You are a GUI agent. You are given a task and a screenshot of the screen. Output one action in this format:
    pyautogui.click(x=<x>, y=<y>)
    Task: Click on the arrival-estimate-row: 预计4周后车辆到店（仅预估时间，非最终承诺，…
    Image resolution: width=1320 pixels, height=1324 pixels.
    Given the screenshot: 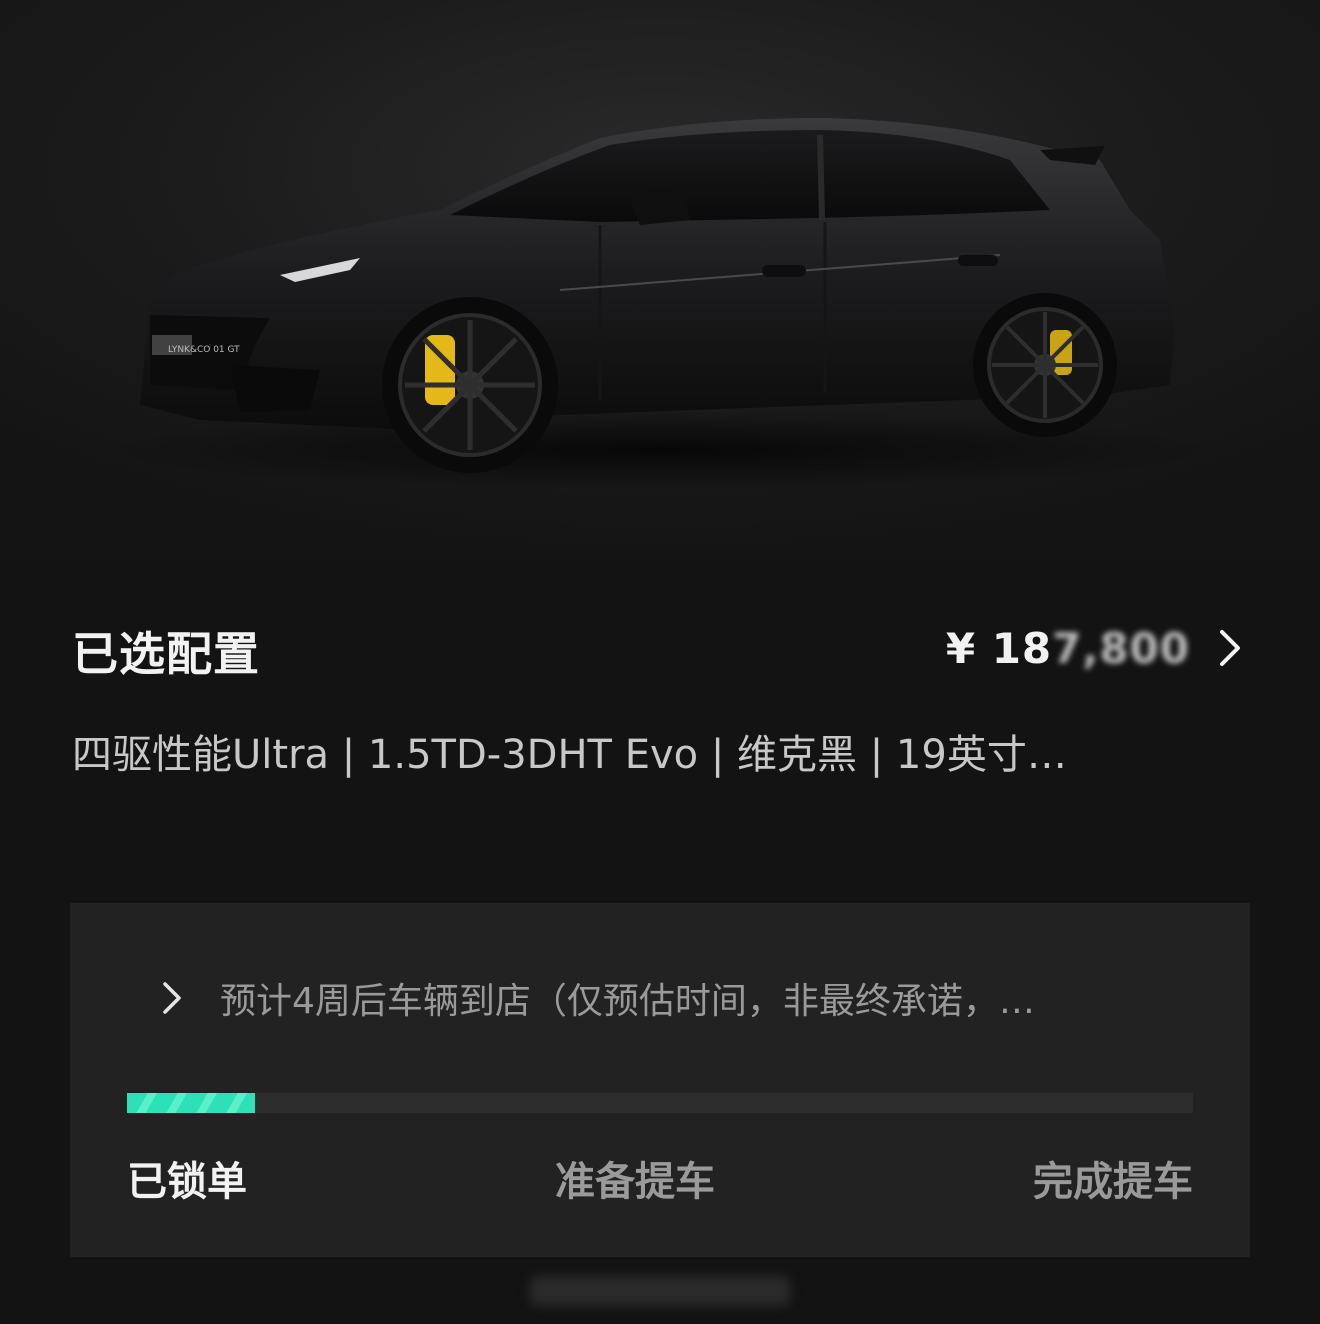 What is the action you would take?
    pyautogui.click(x=672, y=998)
    